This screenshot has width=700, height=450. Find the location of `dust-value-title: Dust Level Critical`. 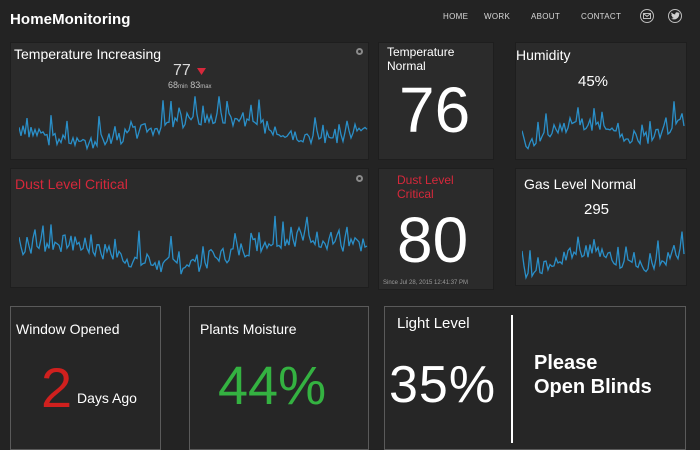

dust-value-title: Dust Level Critical is located at coordinates (425, 187).